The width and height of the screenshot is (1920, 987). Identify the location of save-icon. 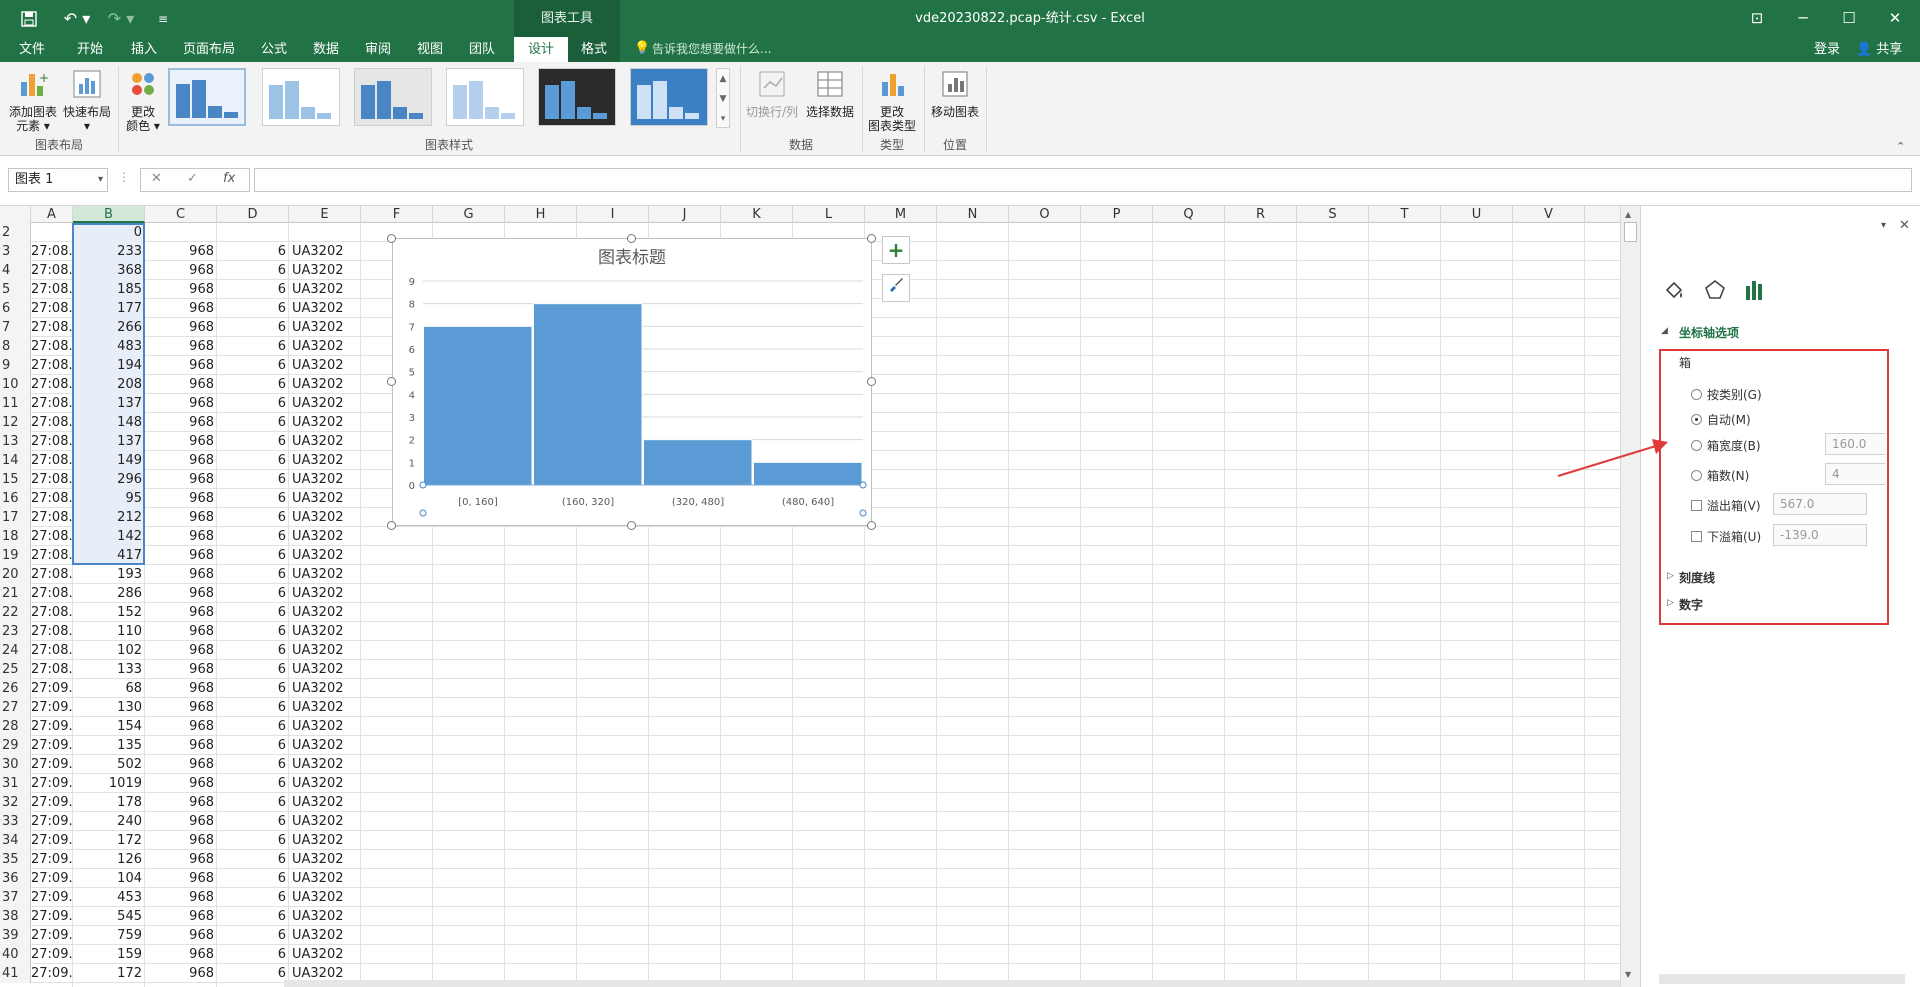
(29, 18).